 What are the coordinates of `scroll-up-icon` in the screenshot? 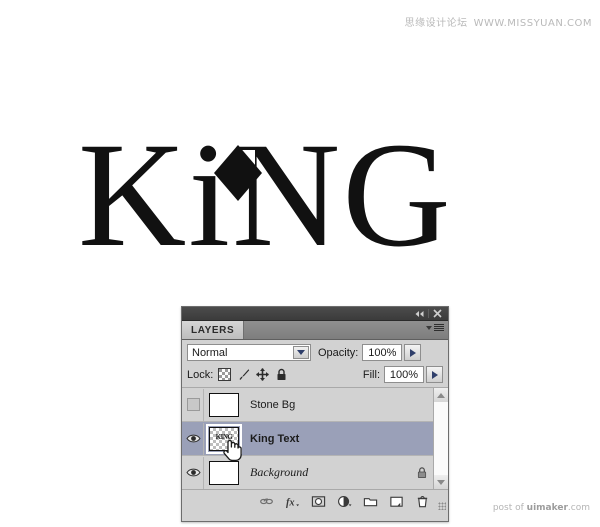 It's located at (441, 395).